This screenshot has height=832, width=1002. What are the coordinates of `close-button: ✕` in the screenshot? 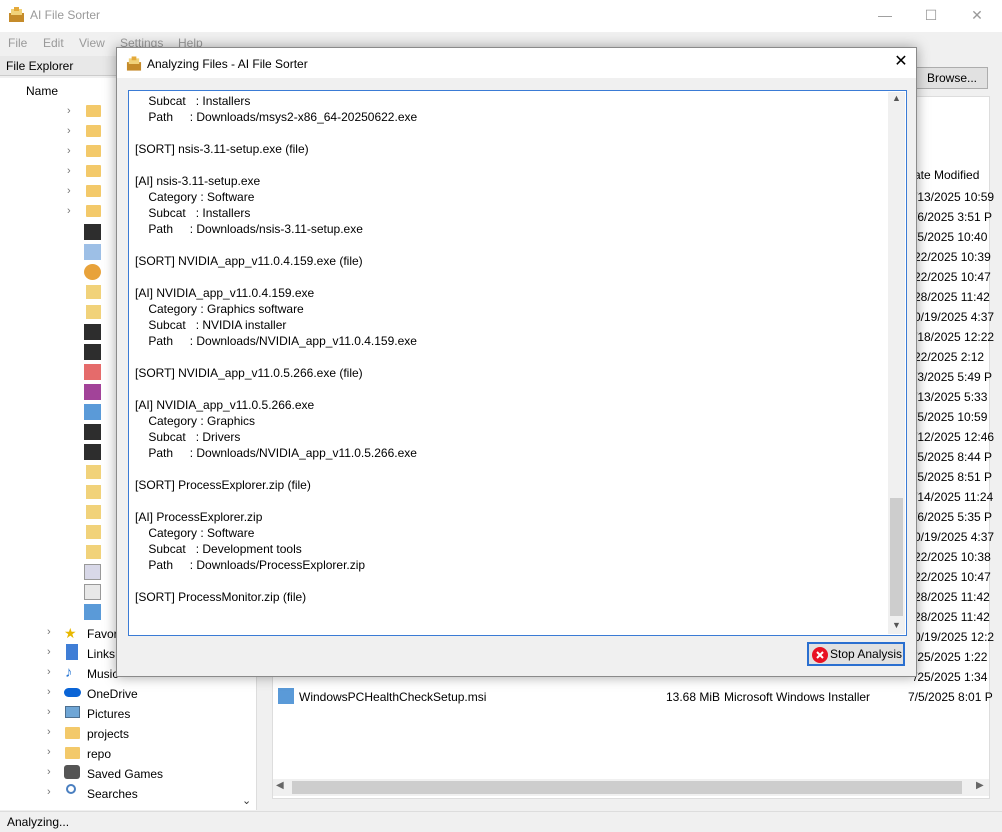 It's located at (977, 16).